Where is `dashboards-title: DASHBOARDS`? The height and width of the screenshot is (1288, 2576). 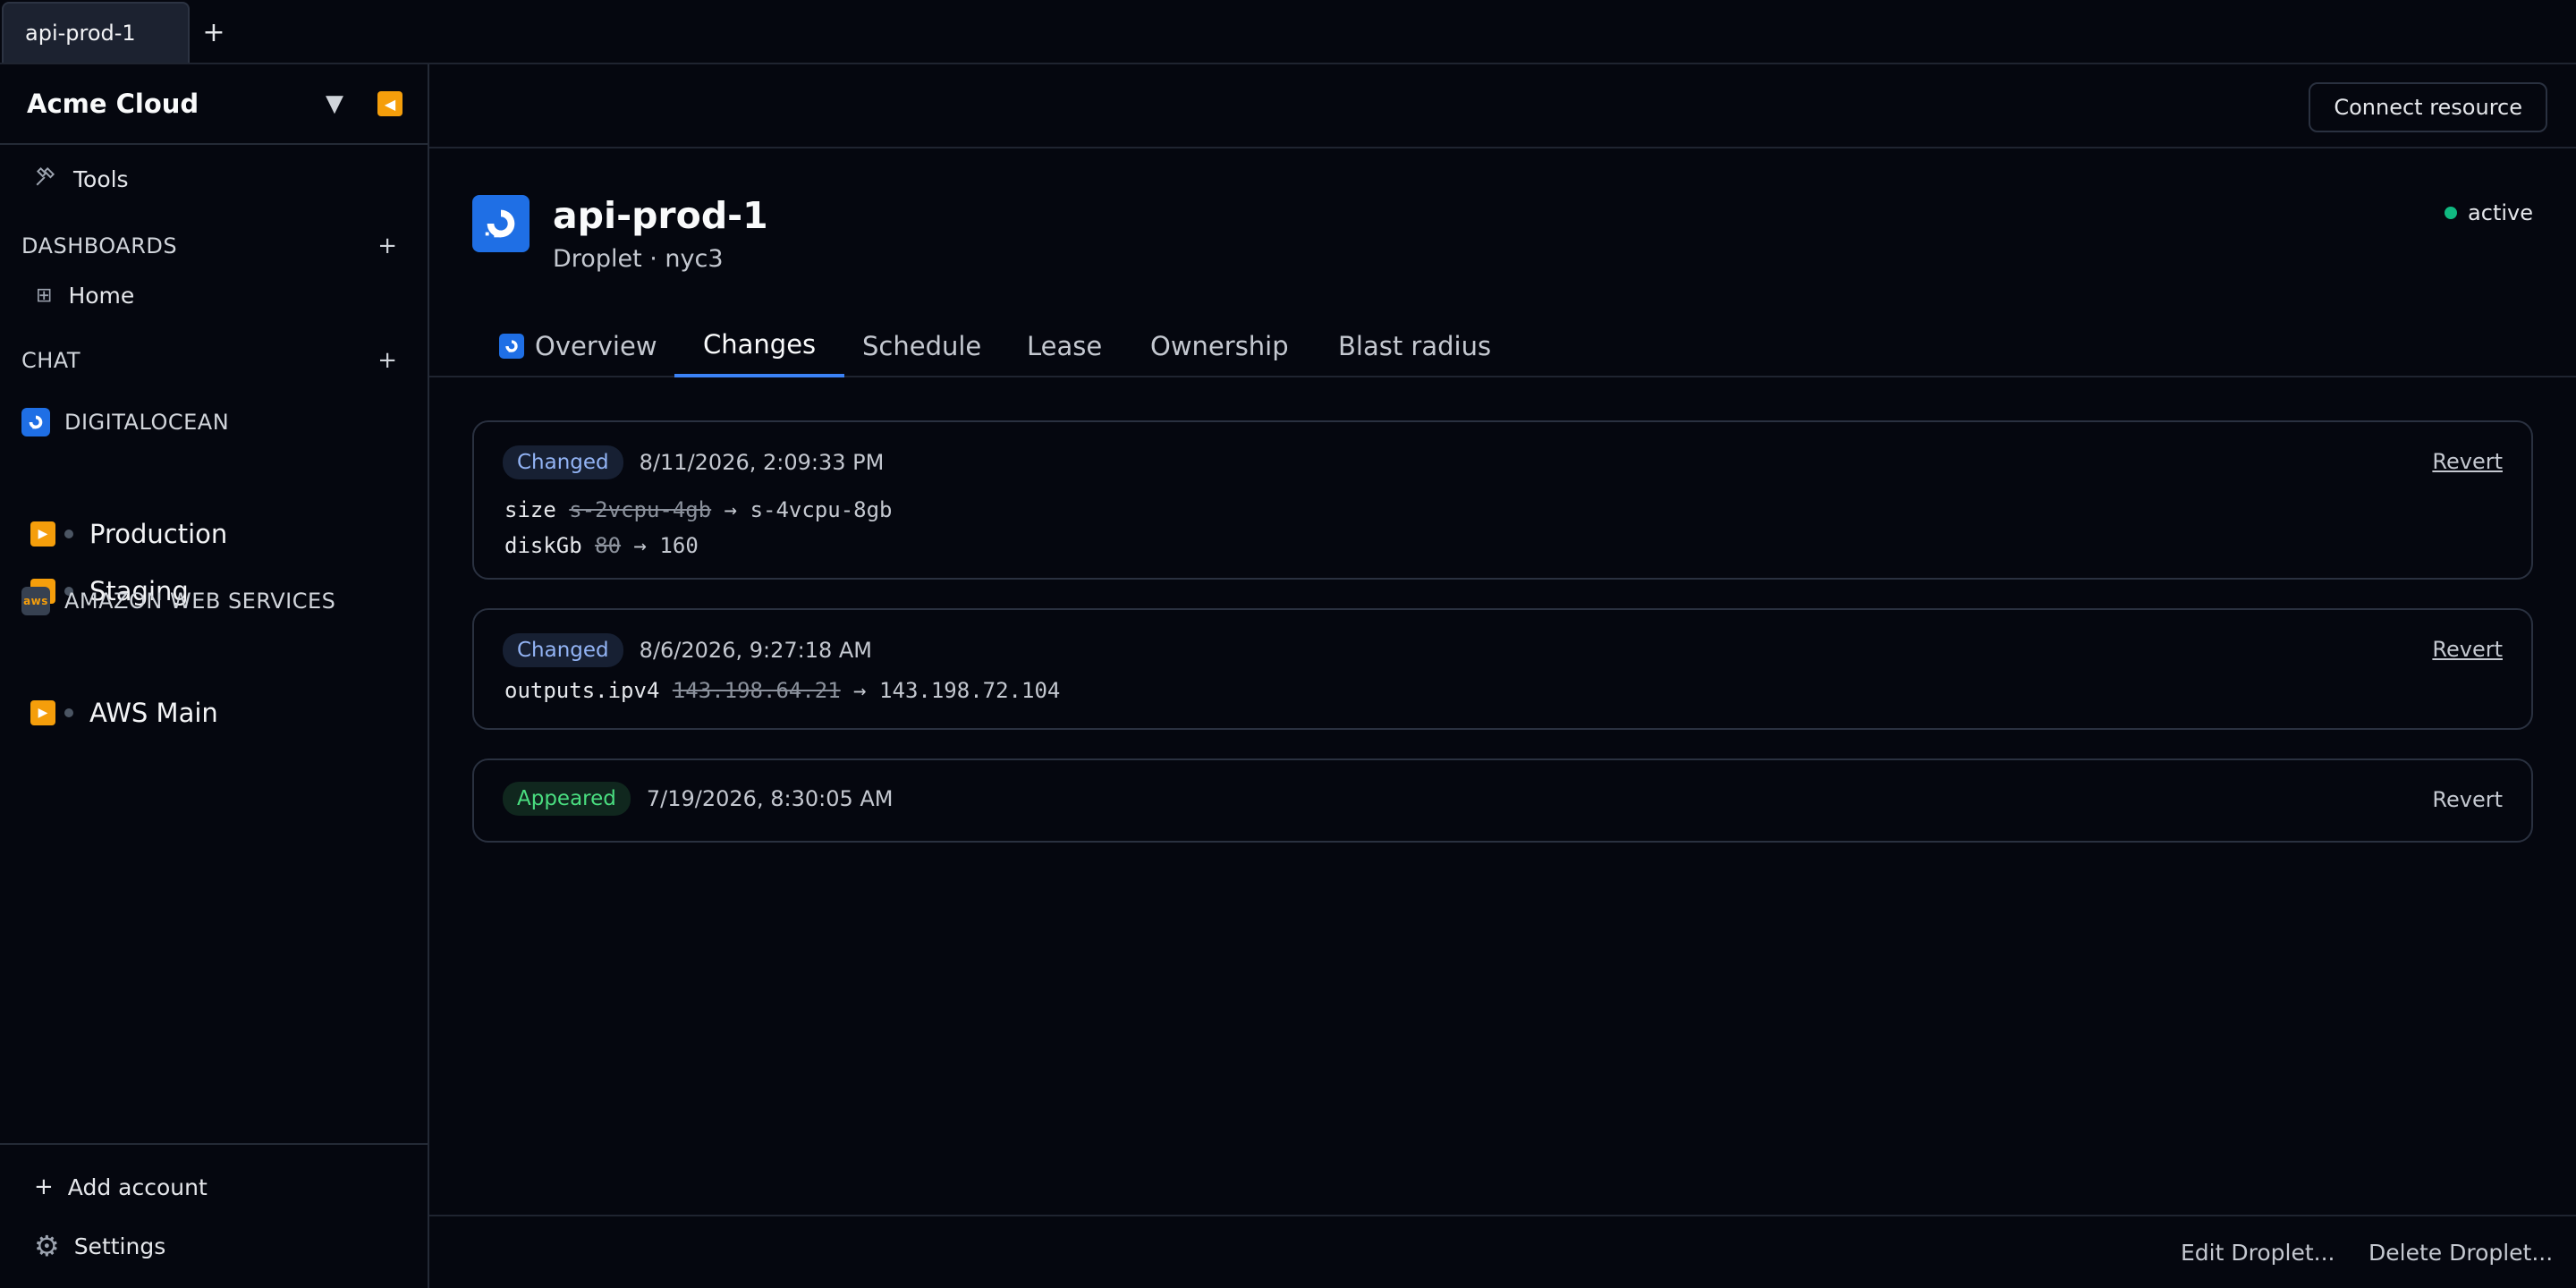 dashboards-title: DASHBOARDS is located at coordinates (99, 245).